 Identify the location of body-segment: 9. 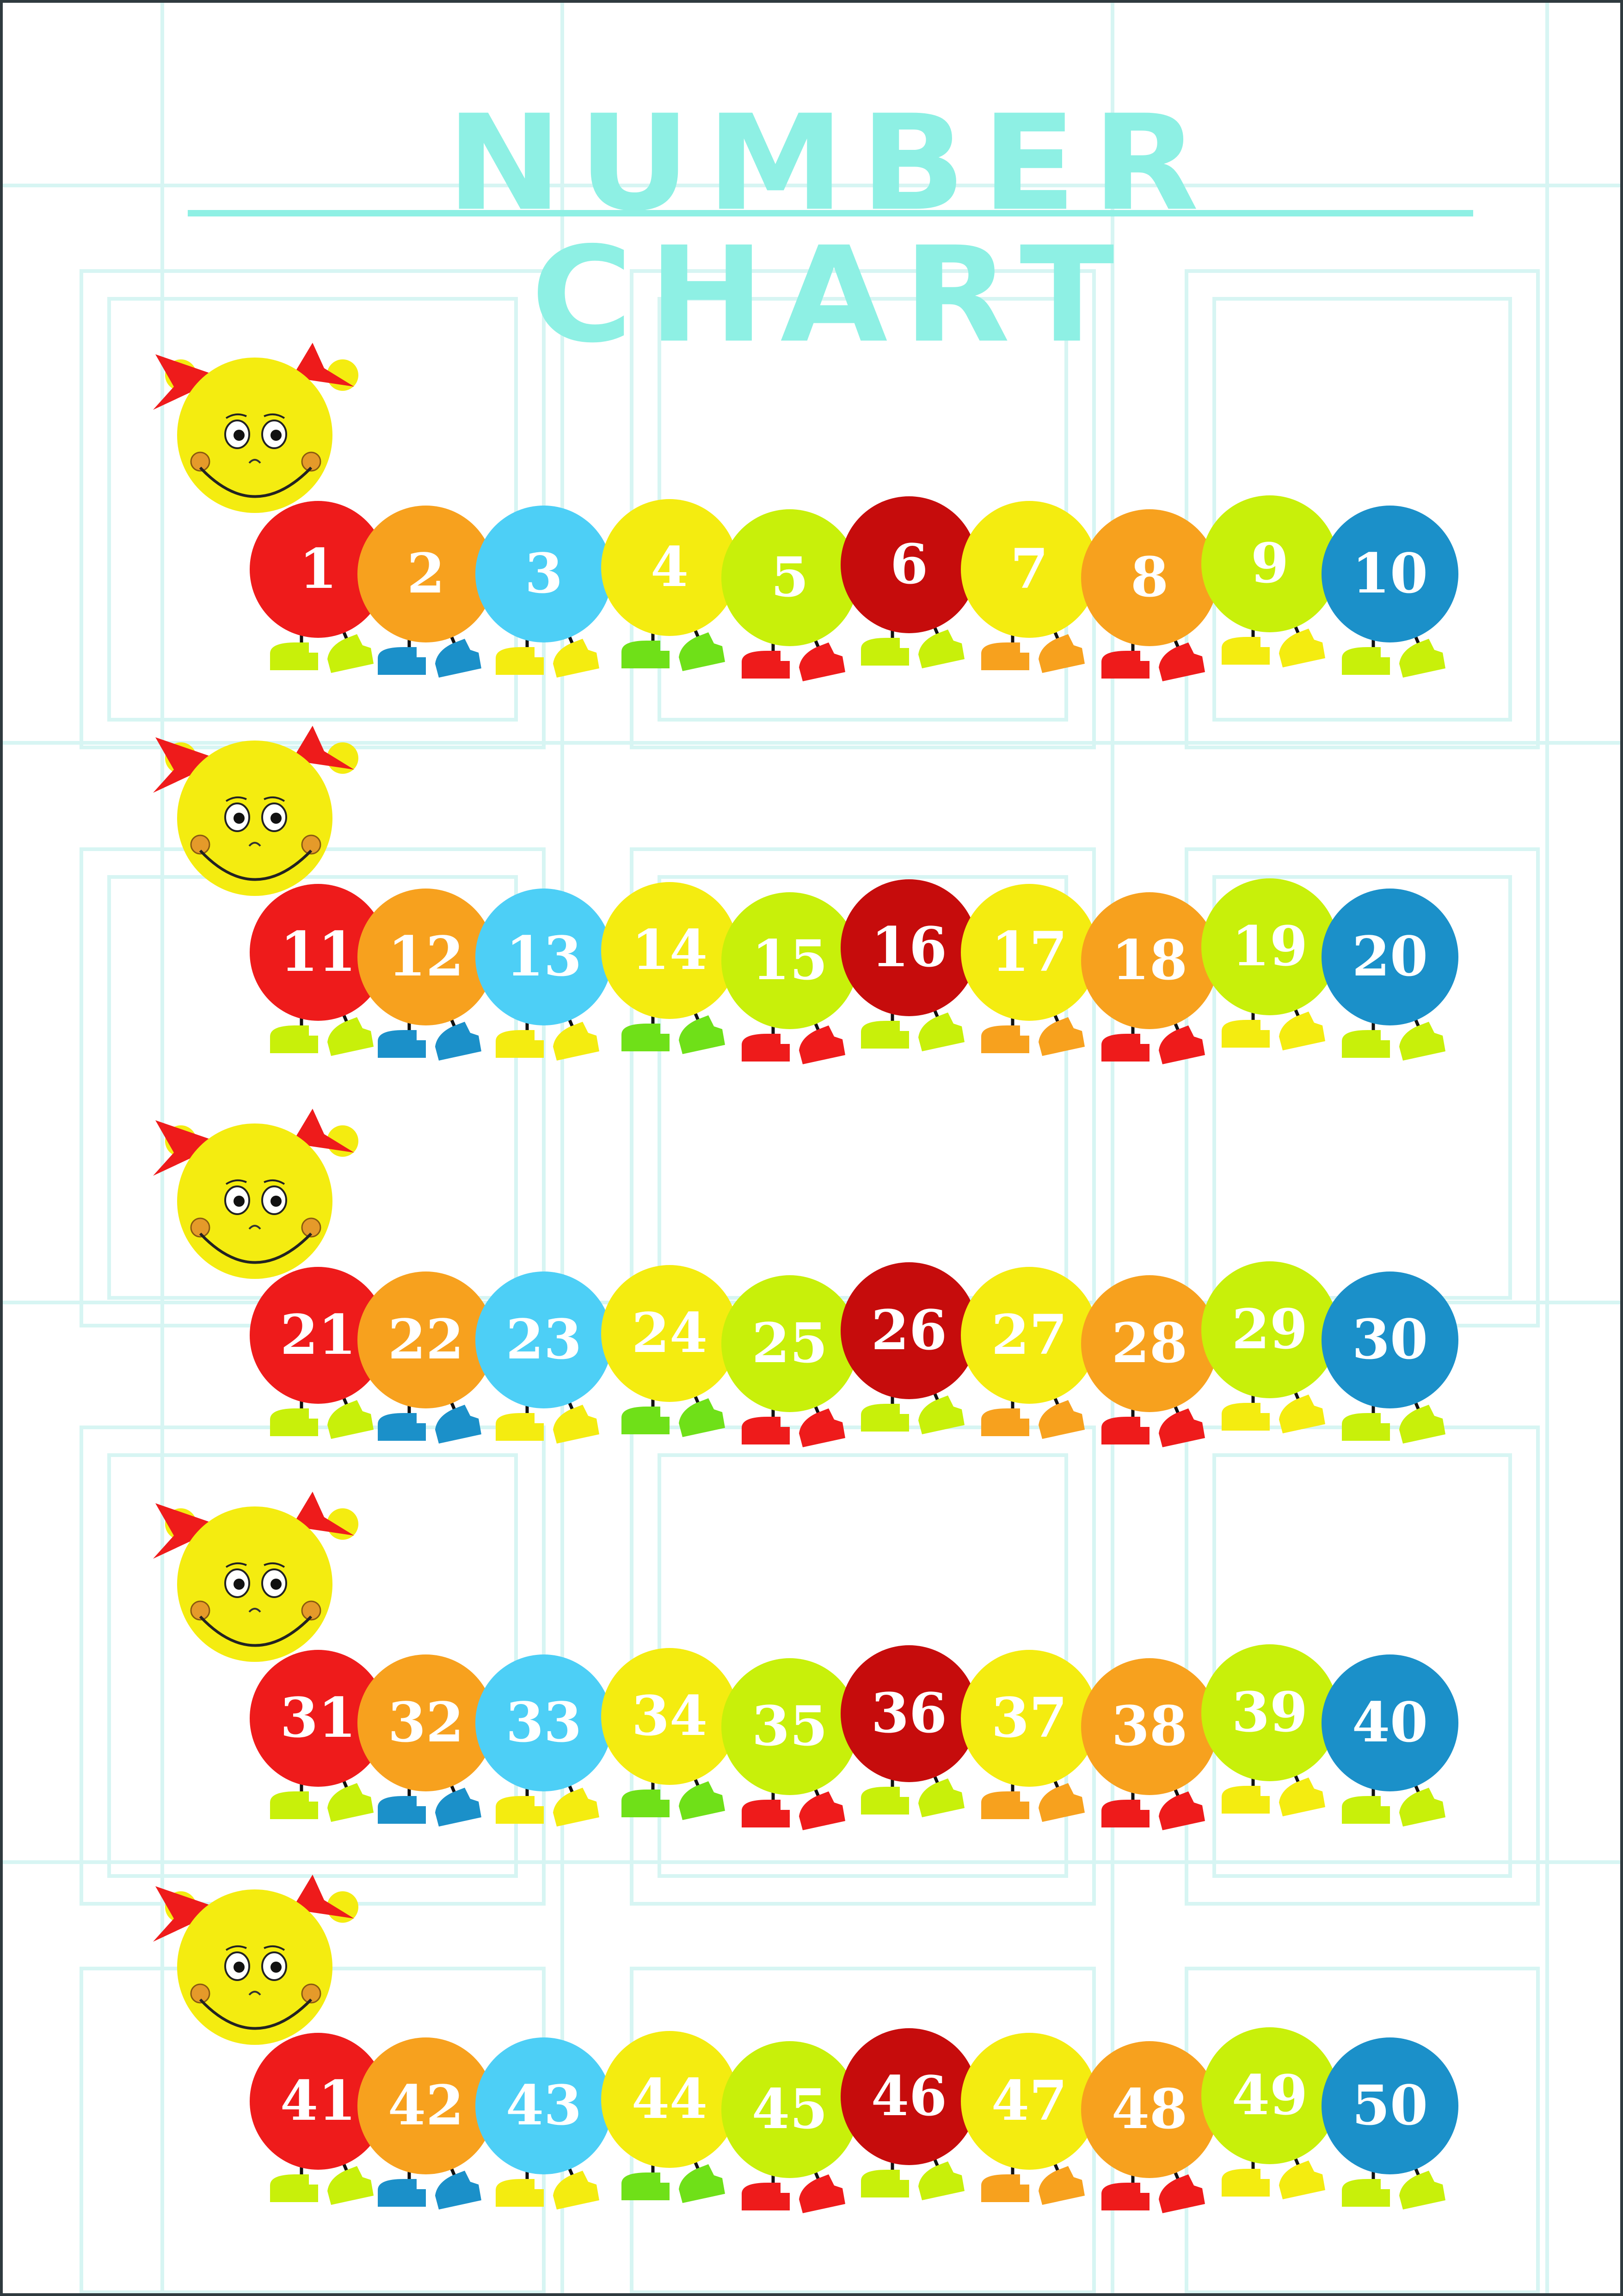
(1269, 563).